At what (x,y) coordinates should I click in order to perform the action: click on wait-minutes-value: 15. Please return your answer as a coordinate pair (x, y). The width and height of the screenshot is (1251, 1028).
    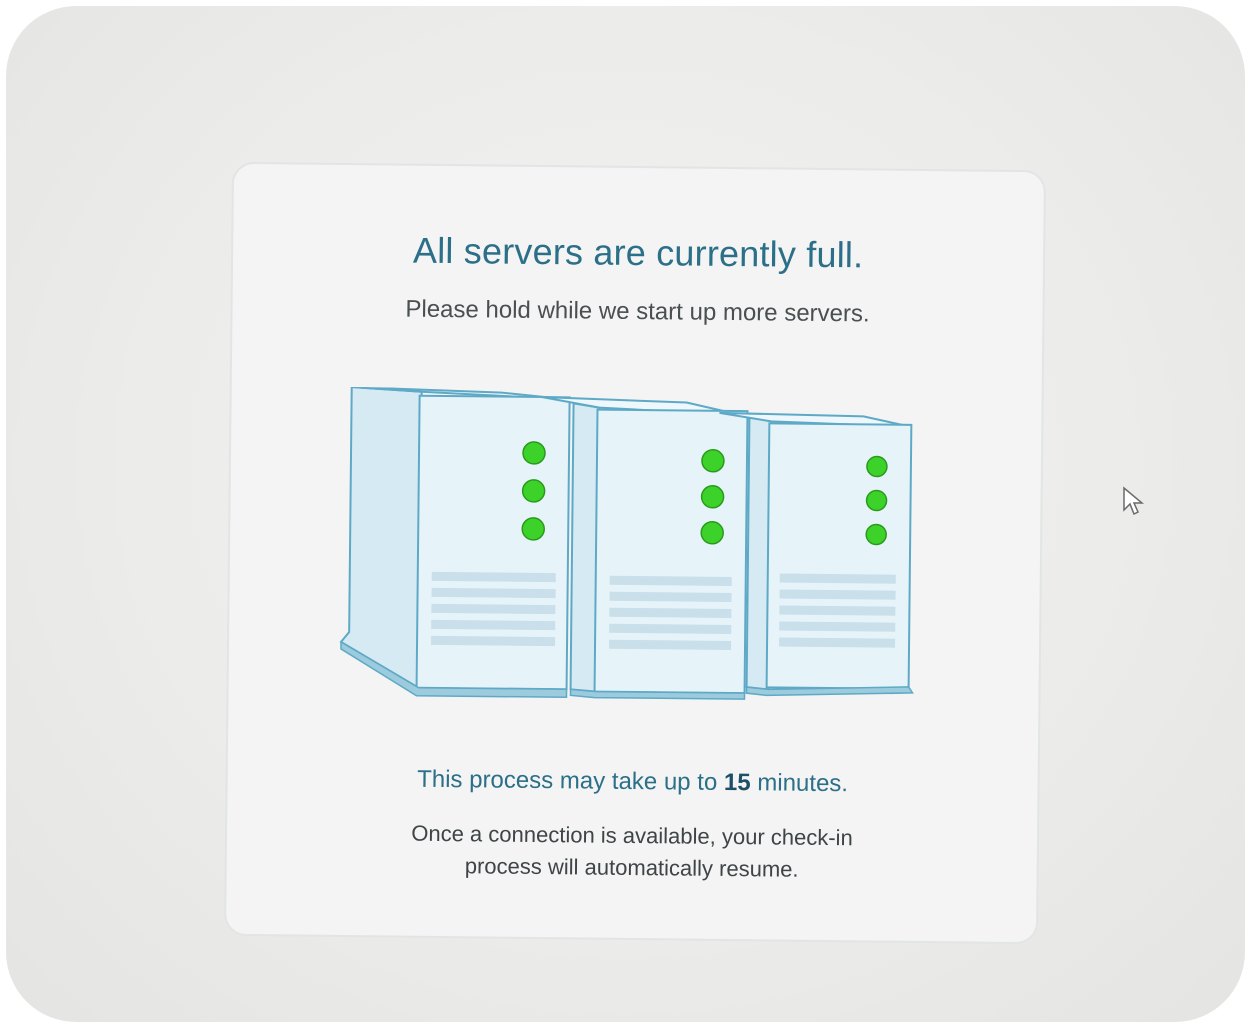
    Looking at the image, I should click on (737, 782).